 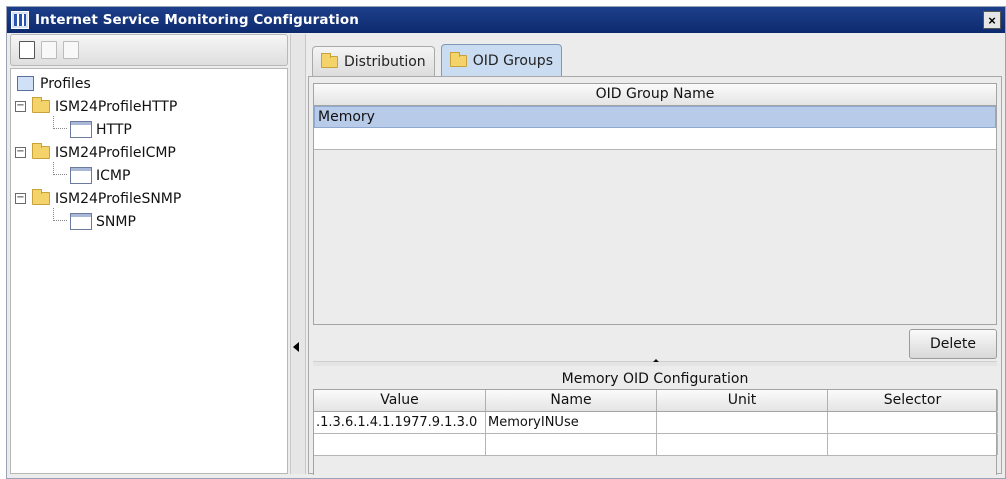 I want to click on tab-bar: Distribution OID Groups, so click(x=437, y=60).